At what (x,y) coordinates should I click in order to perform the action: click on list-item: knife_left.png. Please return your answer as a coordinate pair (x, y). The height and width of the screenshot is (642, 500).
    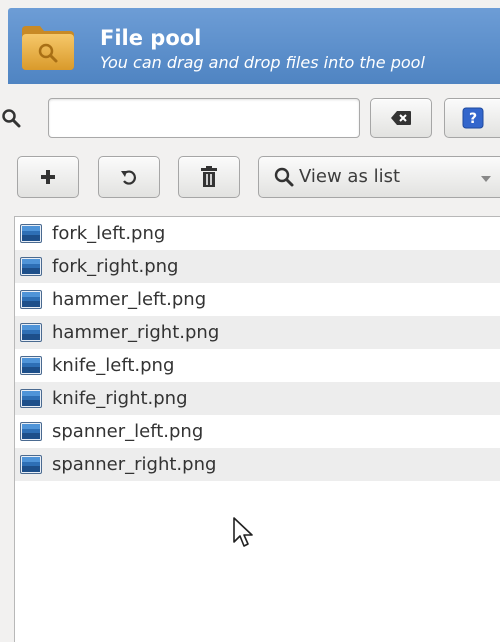
    Looking at the image, I should click on (257, 365).